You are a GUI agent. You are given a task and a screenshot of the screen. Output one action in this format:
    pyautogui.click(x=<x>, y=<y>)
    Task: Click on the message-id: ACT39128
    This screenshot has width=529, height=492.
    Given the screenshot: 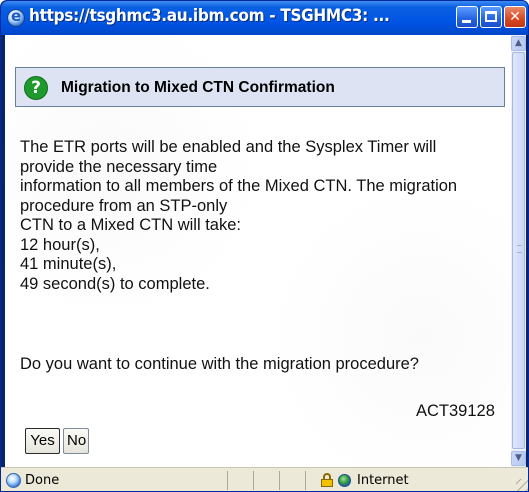 What is the action you would take?
    pyautogui.click(x=455, y=411)
    